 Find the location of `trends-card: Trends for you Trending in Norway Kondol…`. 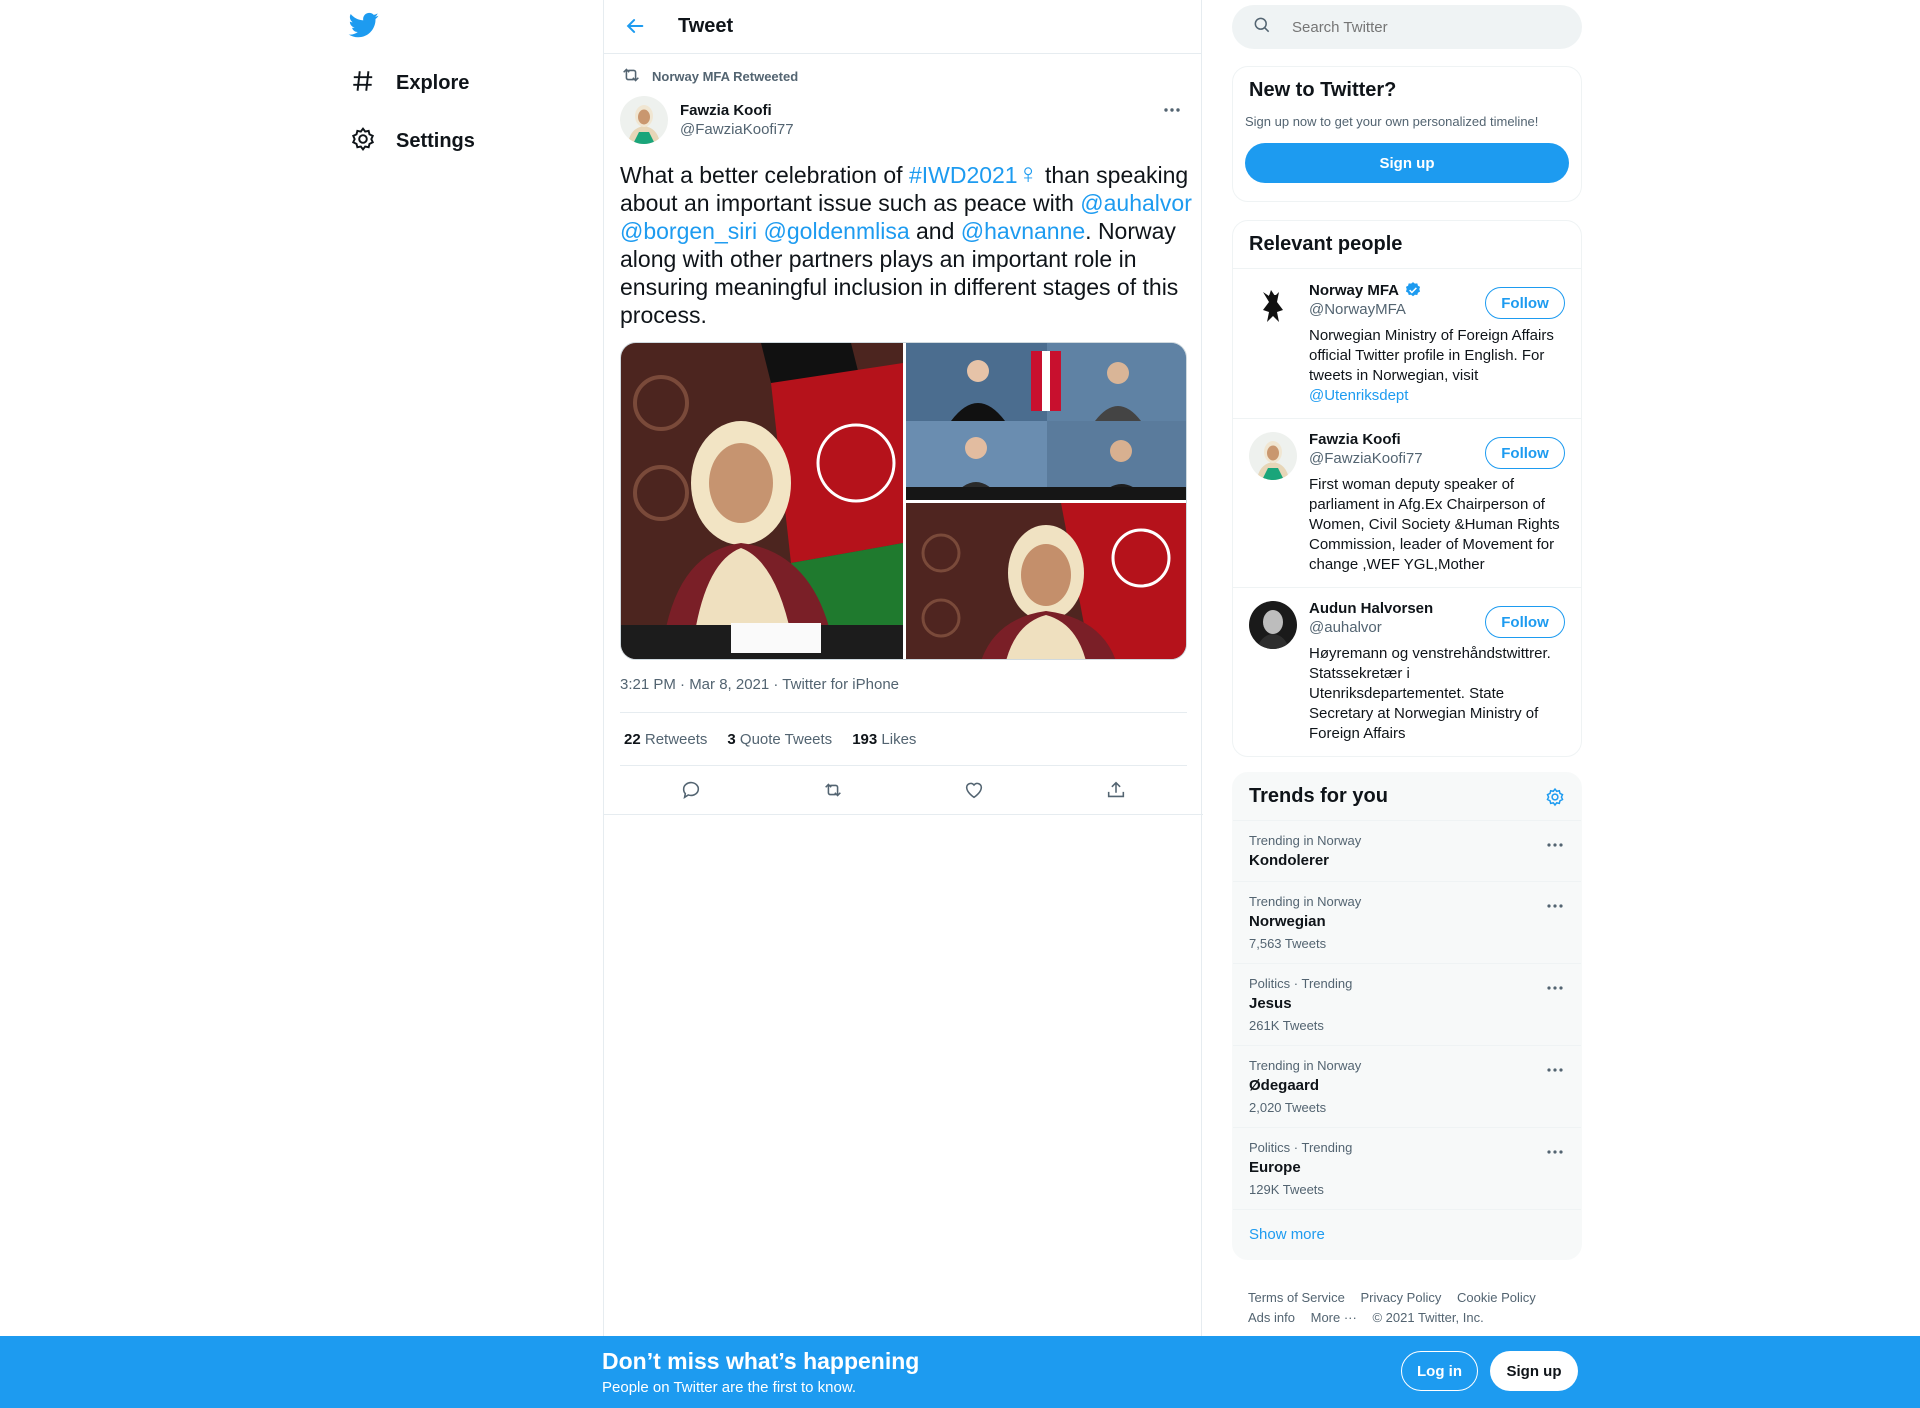

trends-card: Trends for you Trending in Norway Kondol… is located at coordinates (1407, 1016).